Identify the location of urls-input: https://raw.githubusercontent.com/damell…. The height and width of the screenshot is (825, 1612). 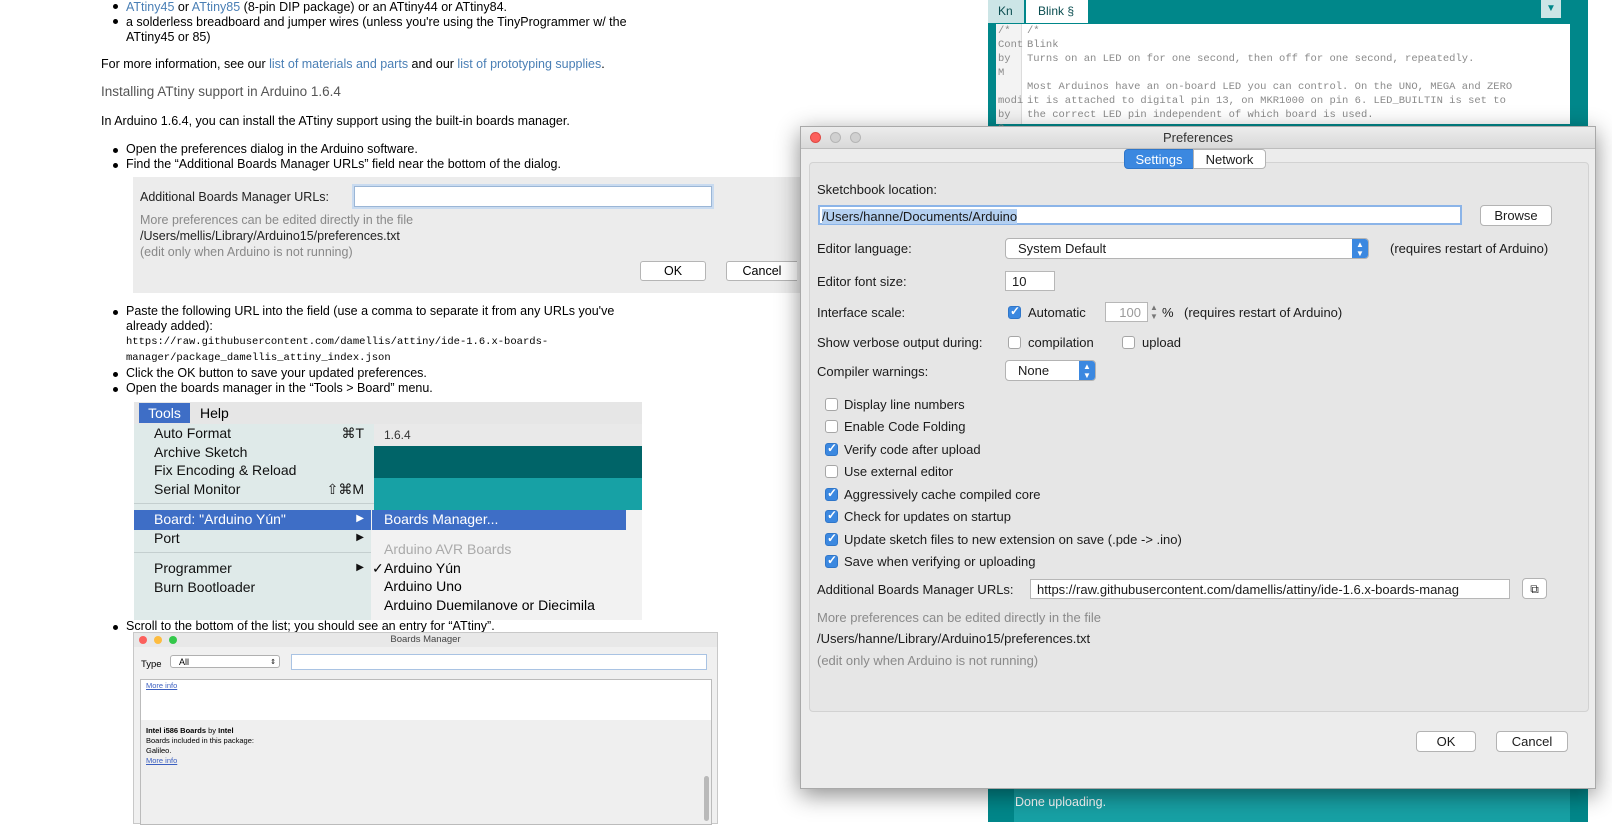
(1270, 589).